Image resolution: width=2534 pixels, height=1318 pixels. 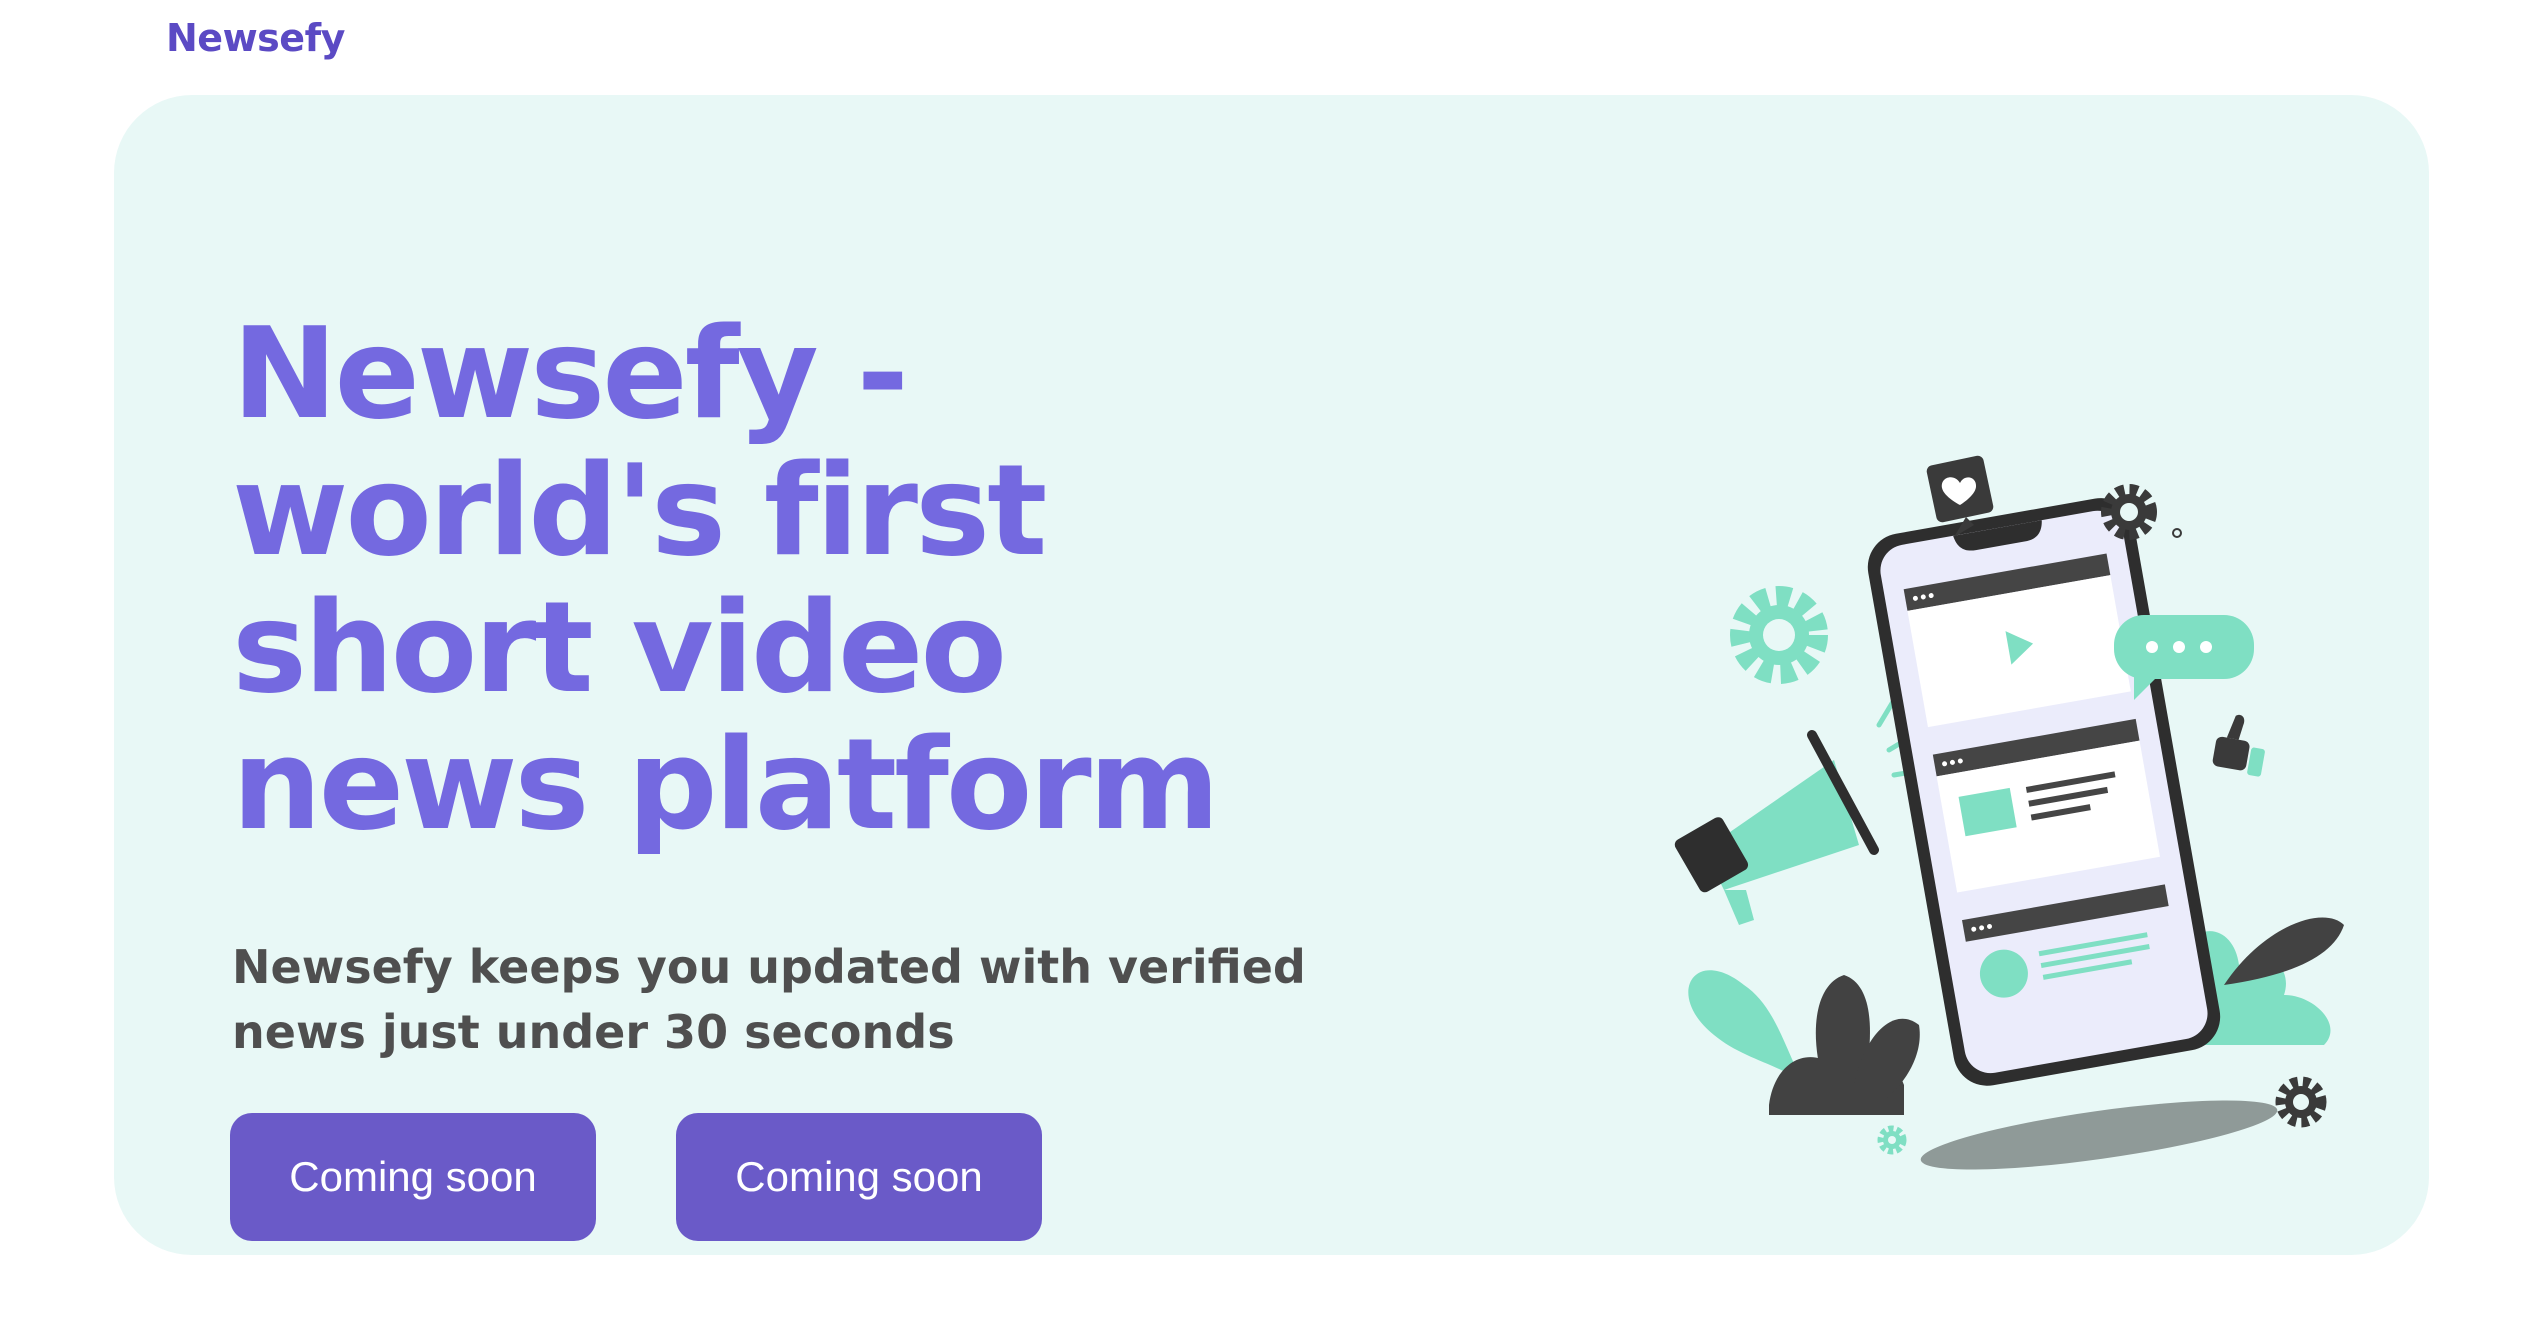 What do you see at coordinates (1844, 1045) in the screenshot?
I see `dark-plant-left` at bounding box center [1844, 1045].